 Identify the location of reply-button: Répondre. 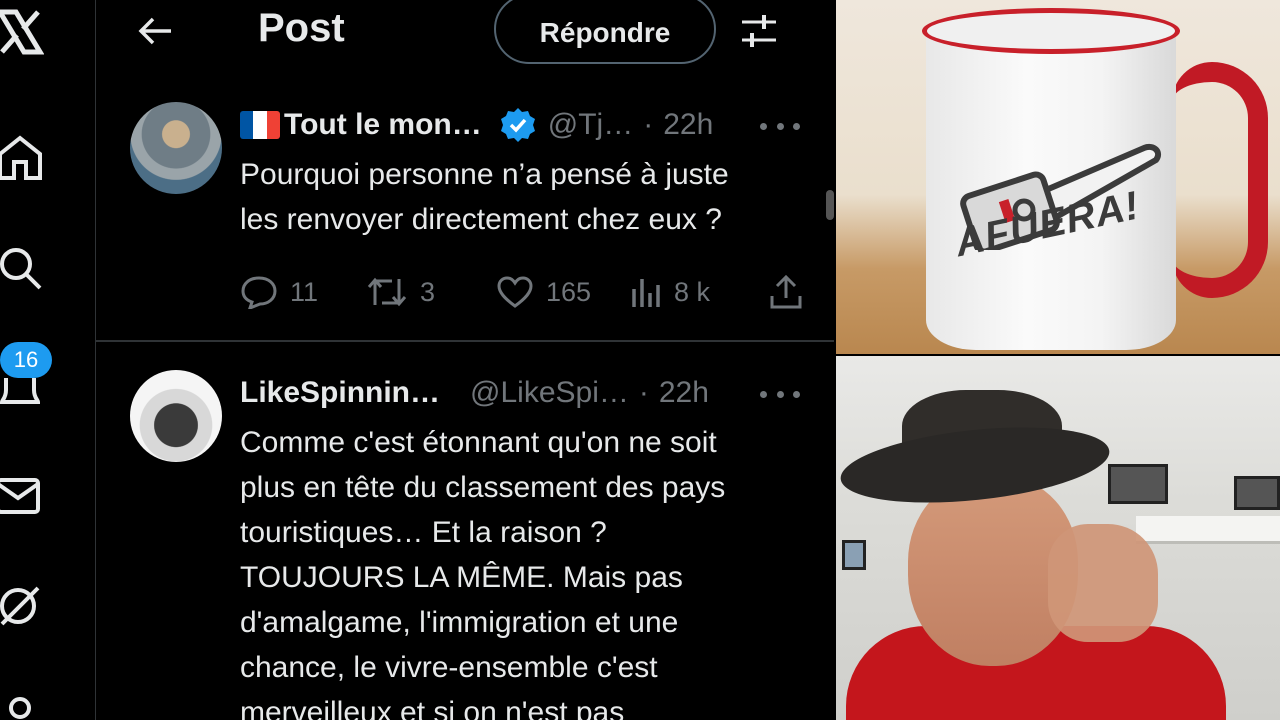
(605, 32).